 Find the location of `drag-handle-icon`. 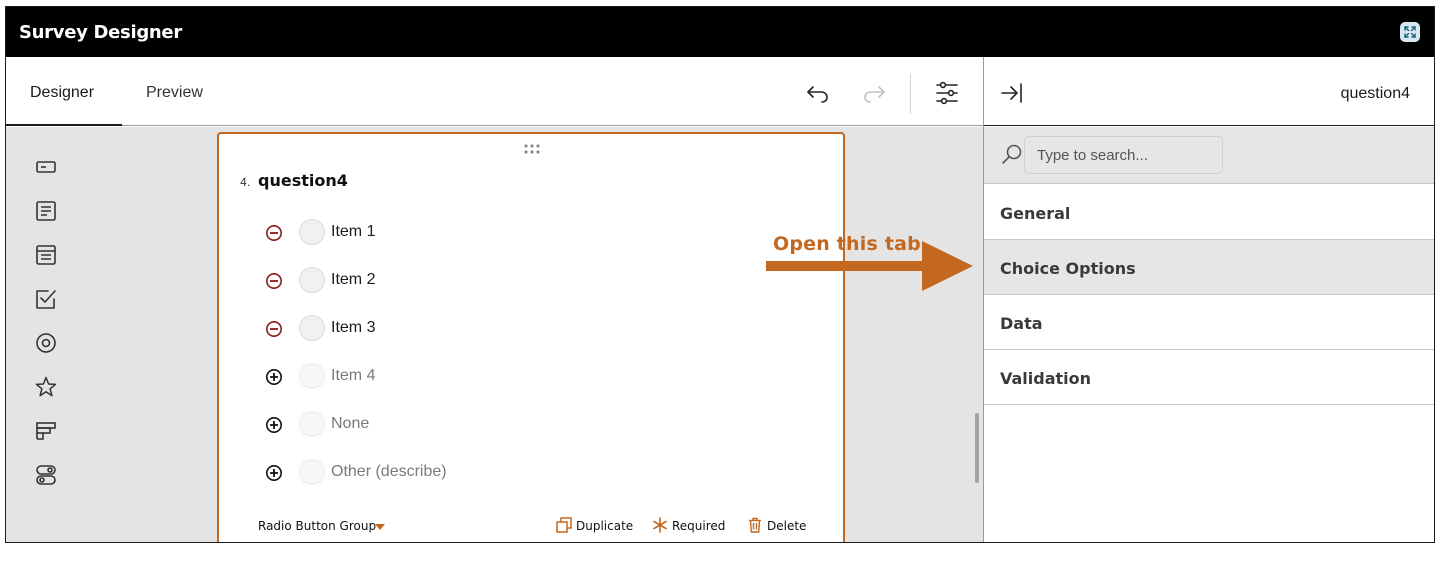

drag-handle-icon is located at coordinates (532, 151).